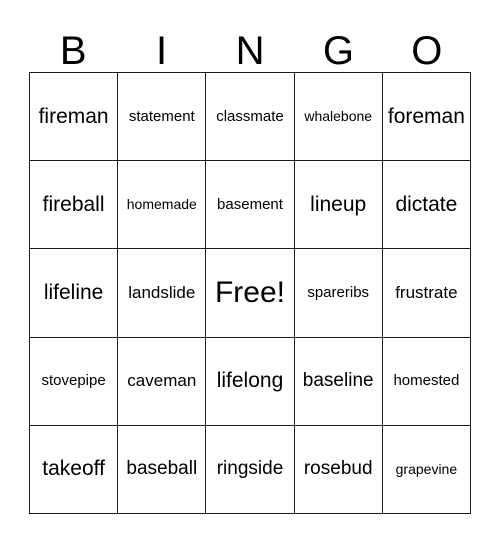 This screenshot has width=500, height=544. I want to click on bingo-cell-label: ringside, so click(250, 469).